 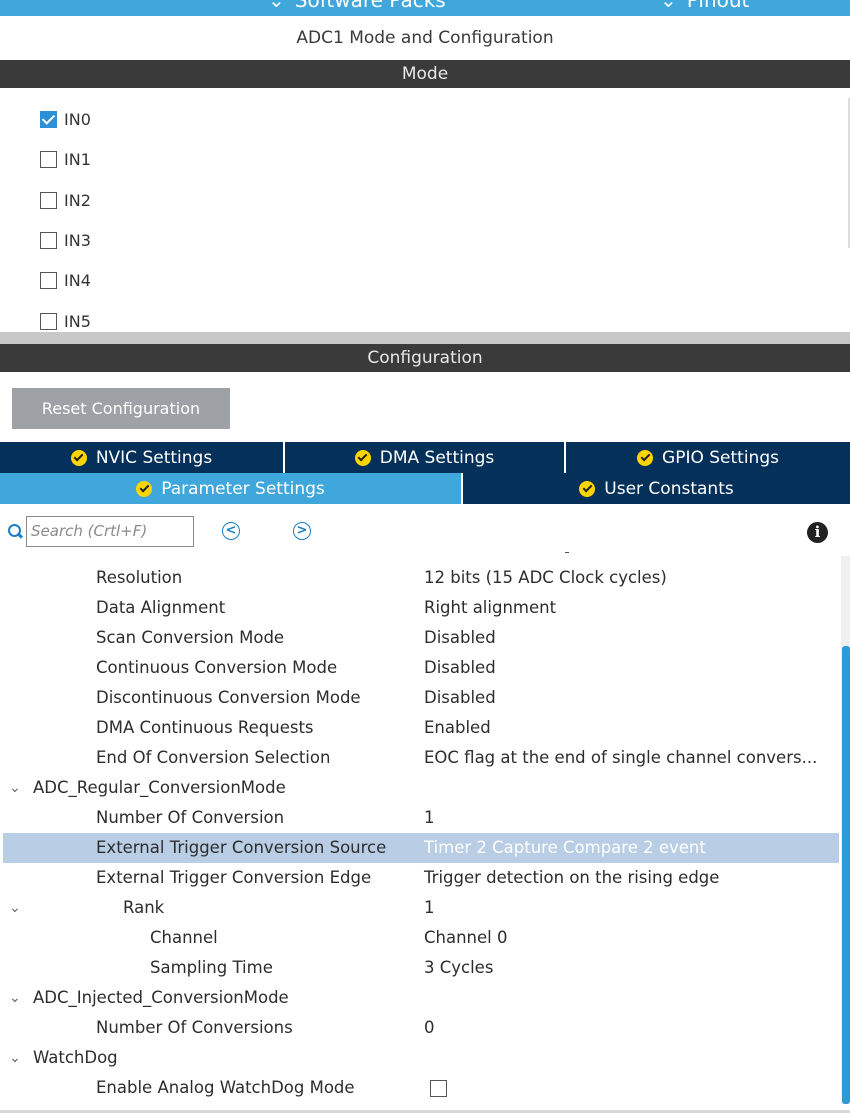 I want to click on param-row-scan-conversion-mode: Scan Conversion Mode Disabled, so click(x=421, y=638).